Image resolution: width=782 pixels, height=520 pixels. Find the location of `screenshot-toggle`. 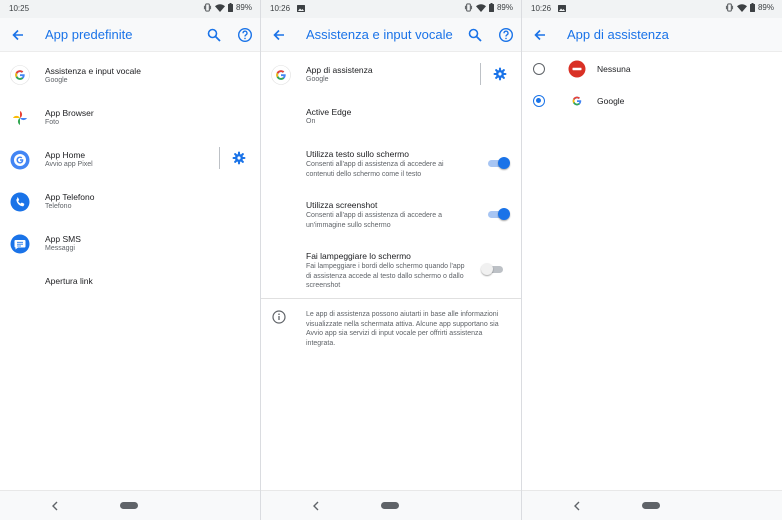

screenshot-toggle is located at coordinates (498, 214).